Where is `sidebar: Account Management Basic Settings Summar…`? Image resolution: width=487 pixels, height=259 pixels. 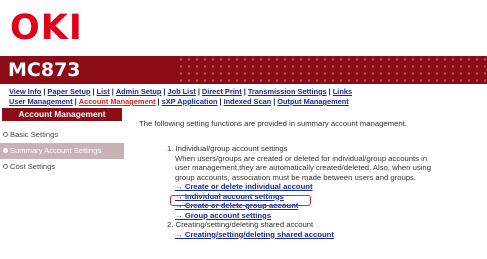
sidebar: Account Management Basic Settings Summar… is located at coordinates (62, 183).